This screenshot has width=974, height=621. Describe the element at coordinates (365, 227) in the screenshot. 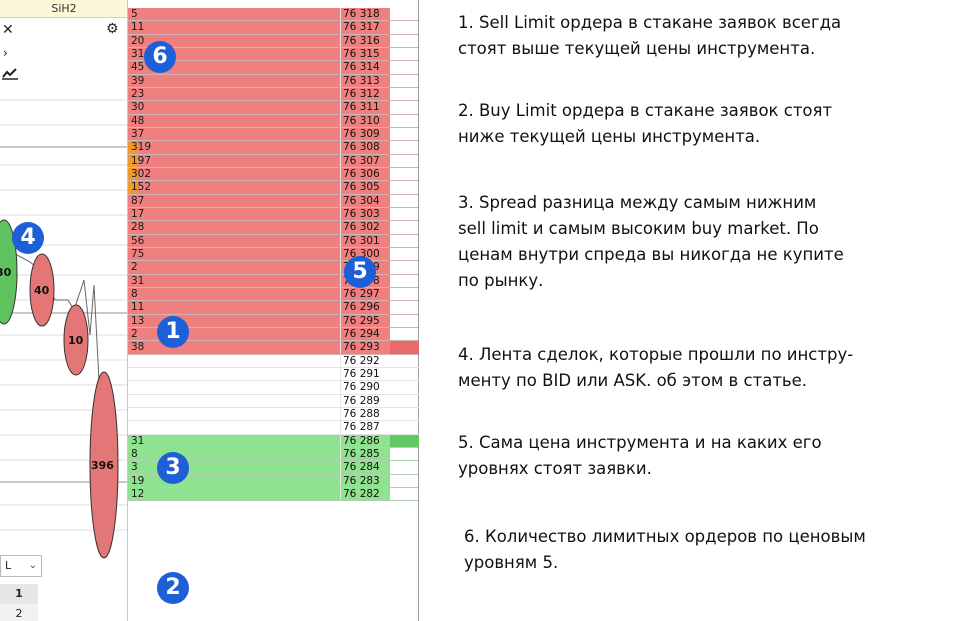

I see `price-cell: 76 302` at that location.